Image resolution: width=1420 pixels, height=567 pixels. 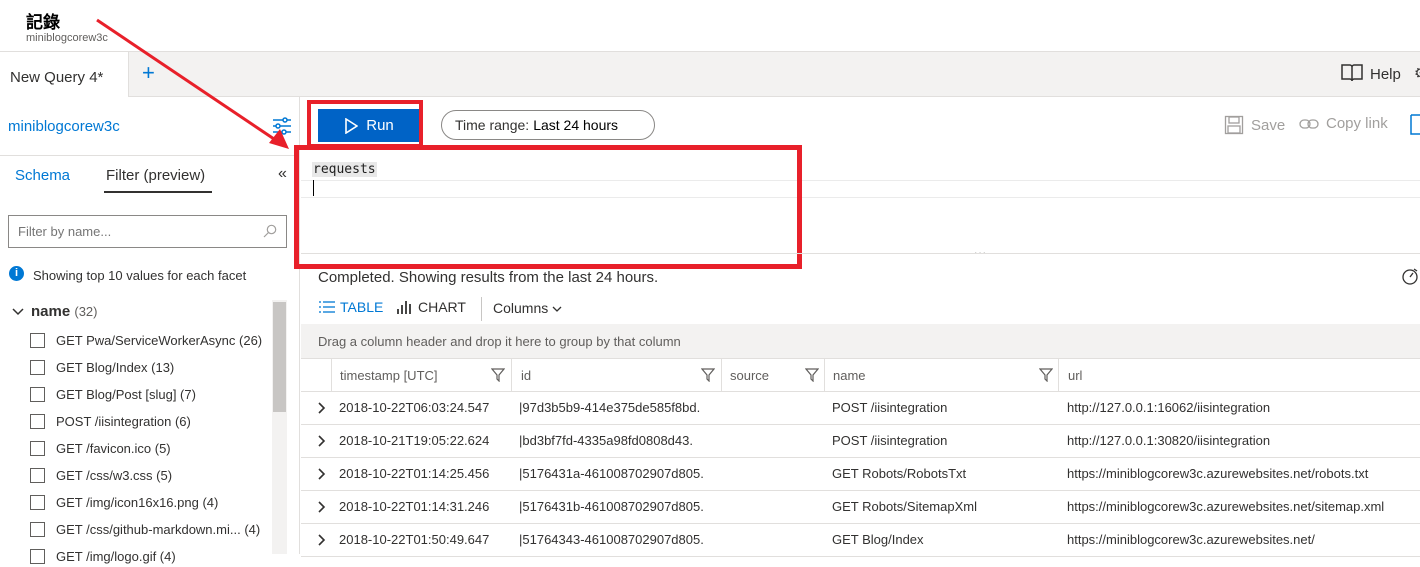 What do you see at coordinates (155, 175) in the screenshot?
I see `tab-filter: Filter (preview)` at bounding box center [155, 175].